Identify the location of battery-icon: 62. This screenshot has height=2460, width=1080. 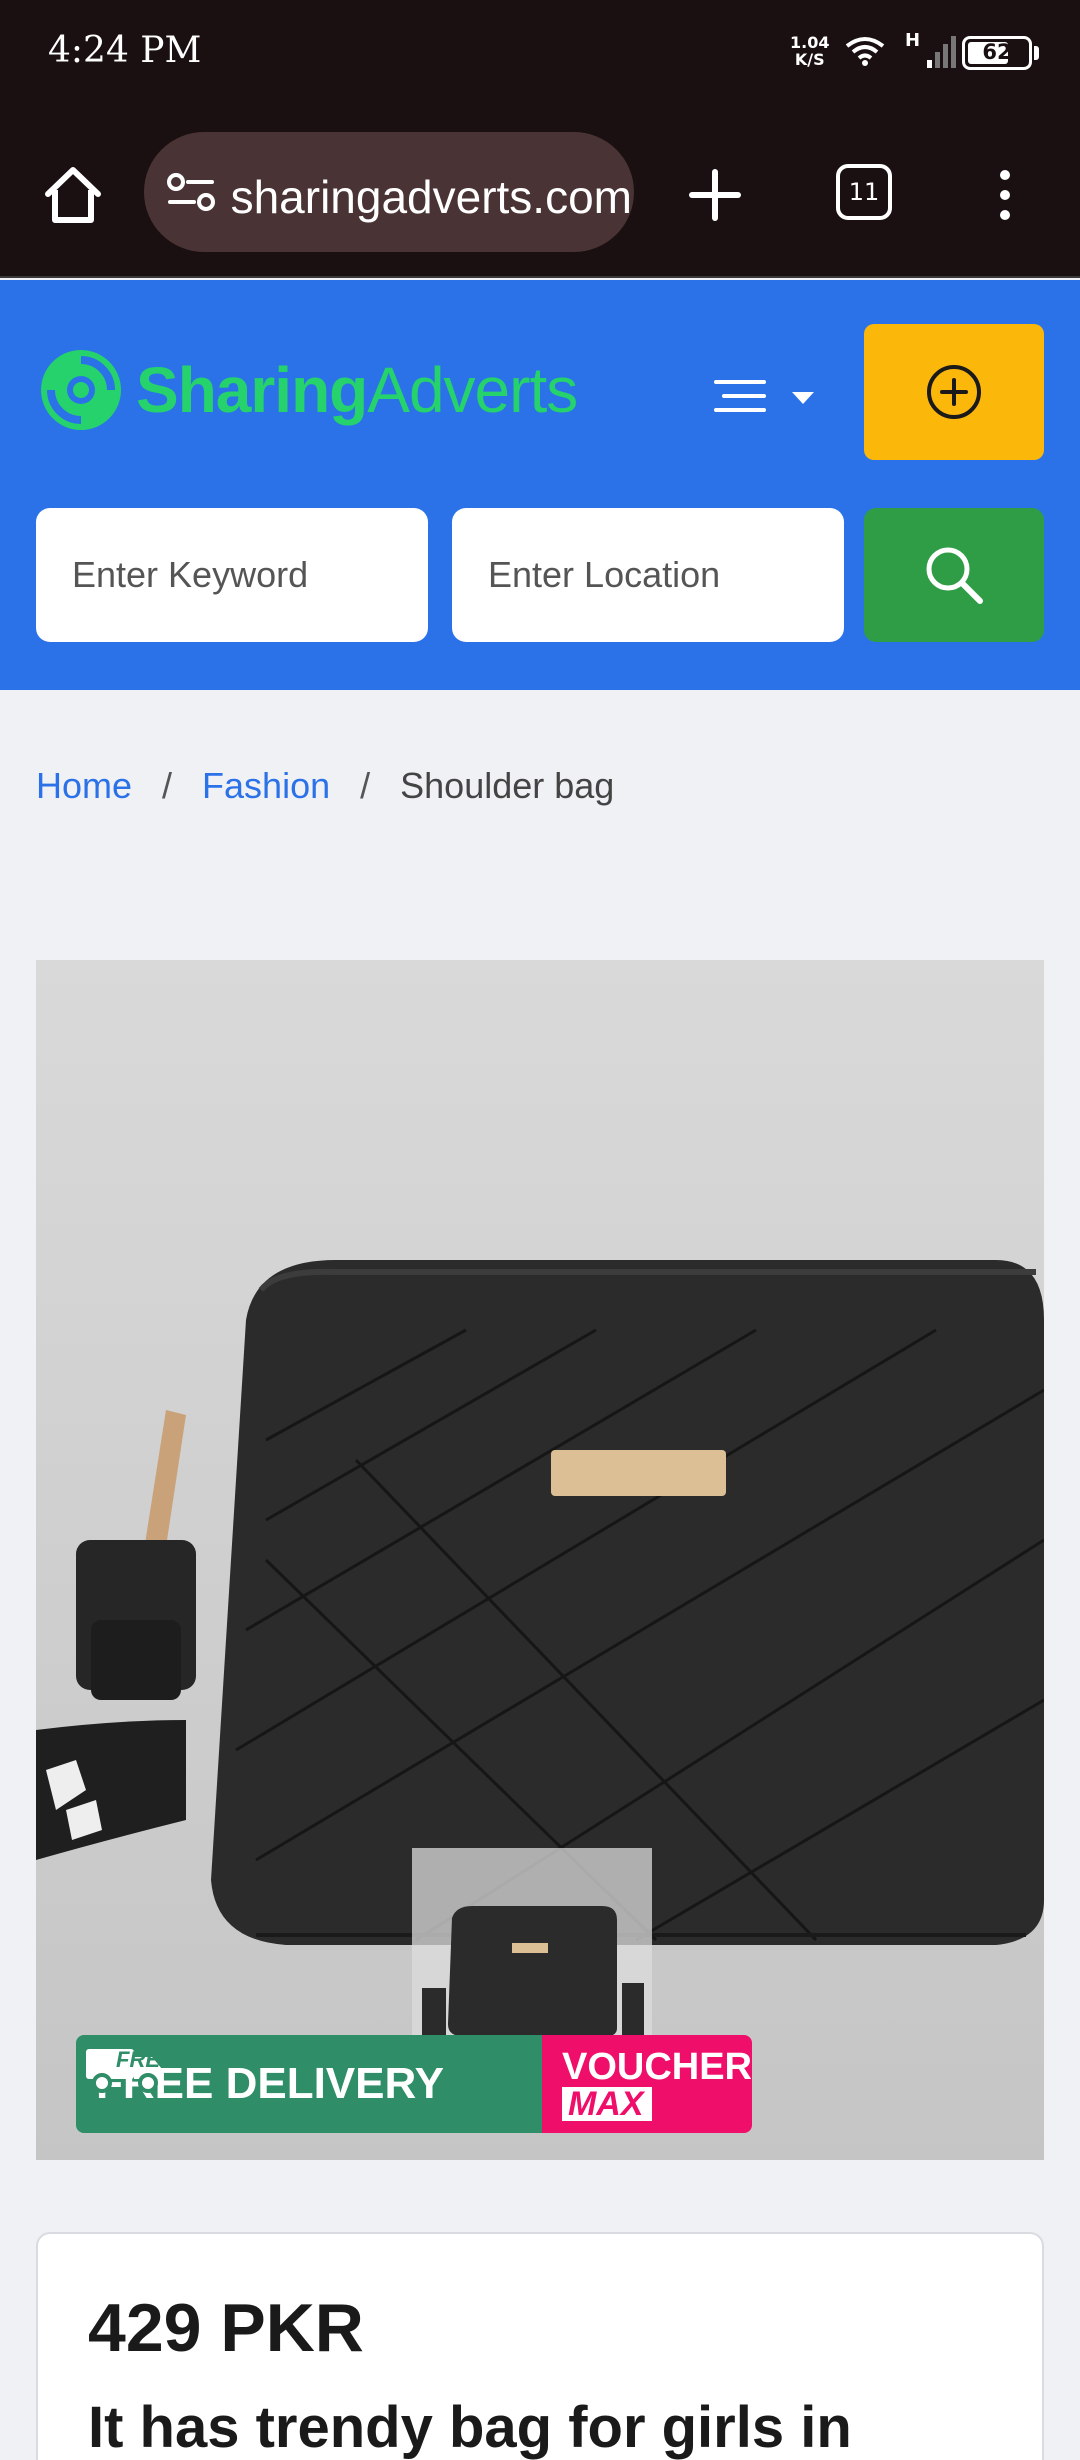
(997, 53).